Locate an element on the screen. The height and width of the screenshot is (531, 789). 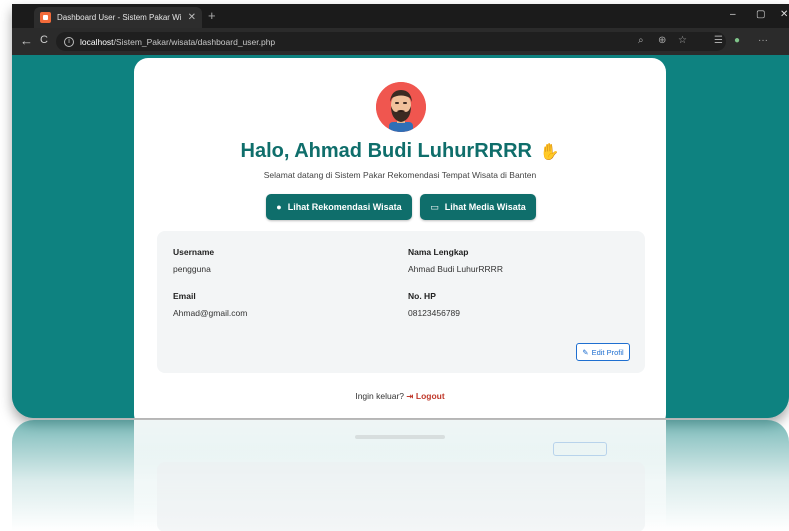
view-recommendations-label: Lihat Rekomendasi Wisata is located at coordinates (344, 207).